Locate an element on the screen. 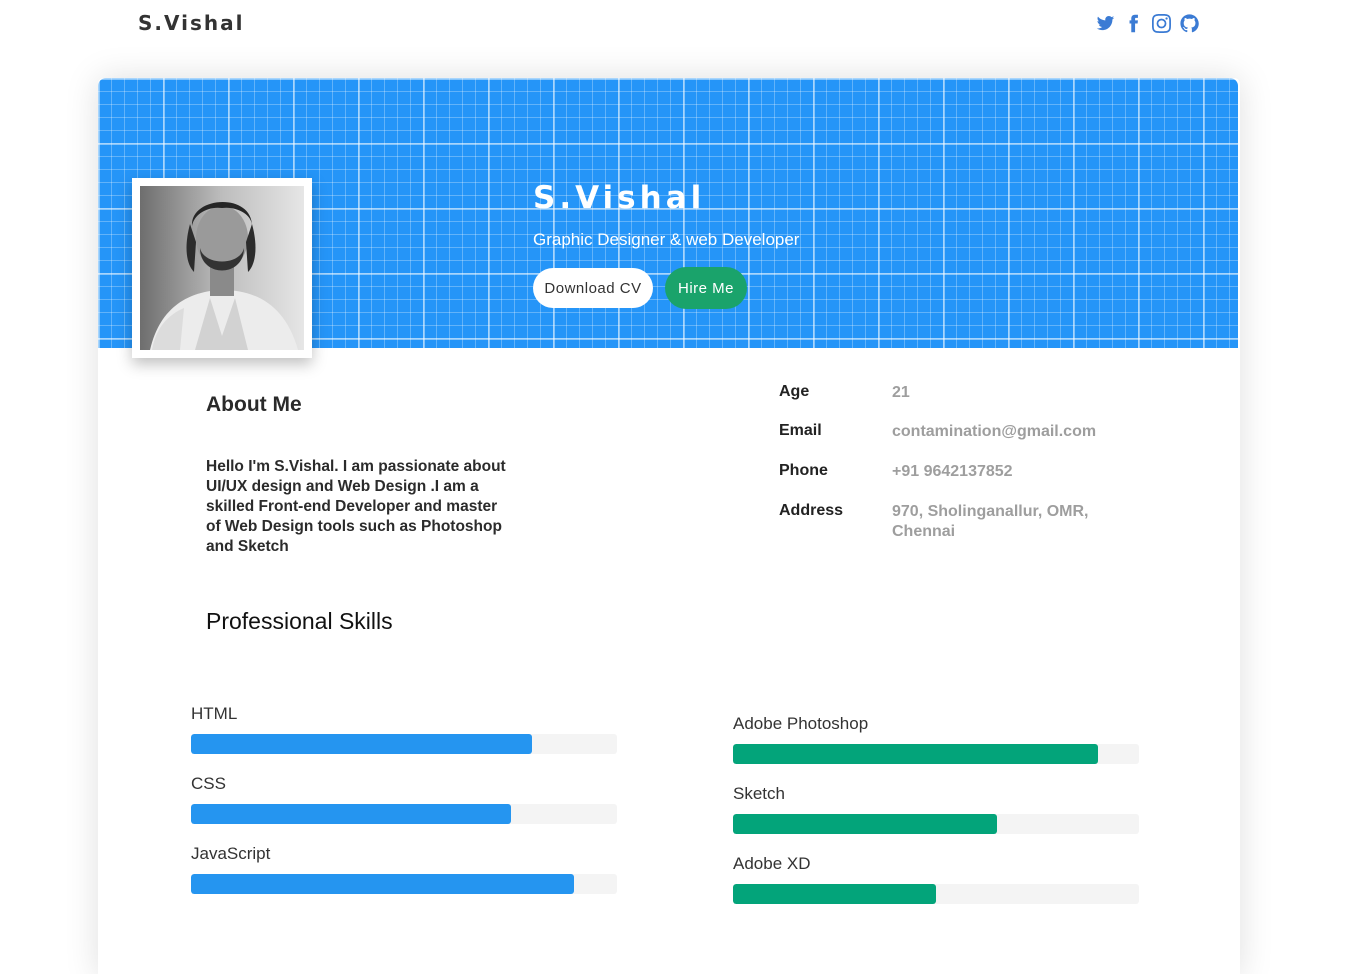 Image resolution: width=1366 pixels, height=974 pixels. profile-photo-frame is located at coordinates (222, 268).